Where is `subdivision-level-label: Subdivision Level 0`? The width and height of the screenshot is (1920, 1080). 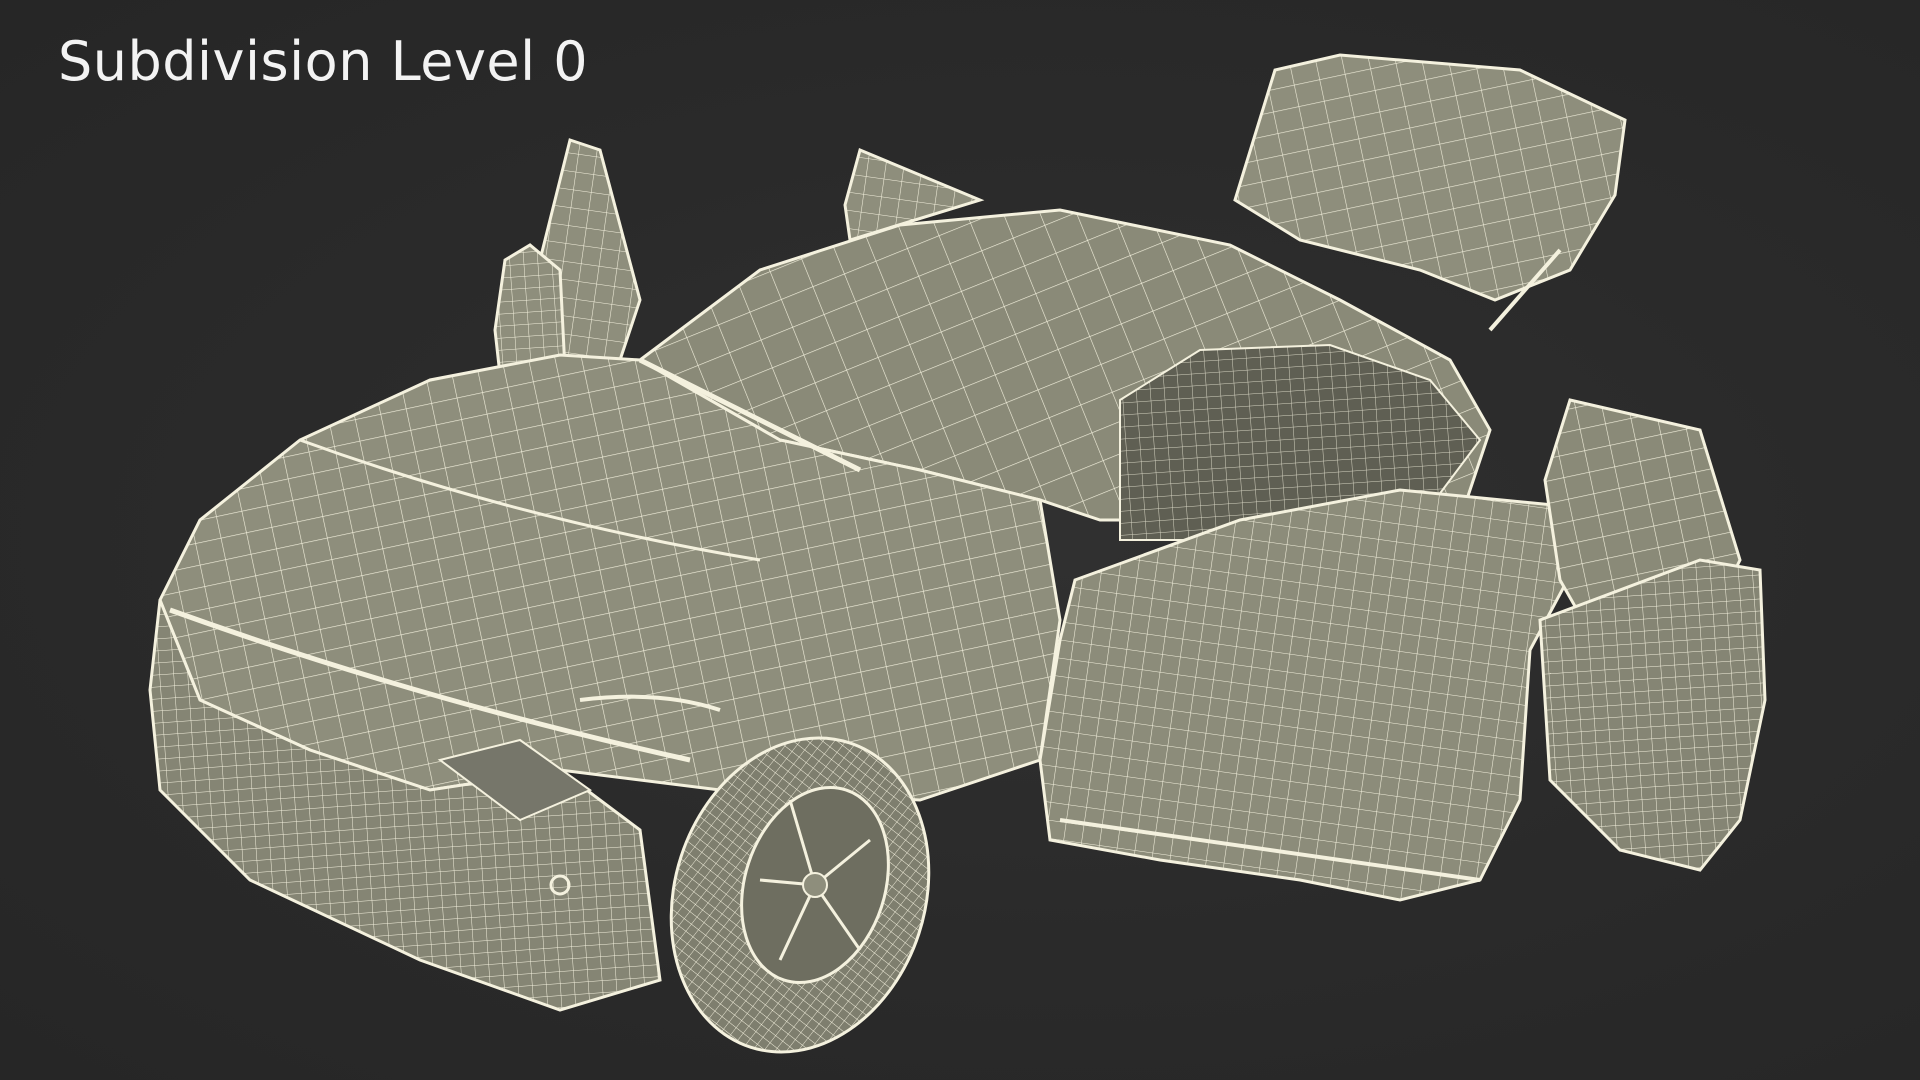 subdivision-level-label: Subdivision Level 0 is located at coordinates (323, 61).